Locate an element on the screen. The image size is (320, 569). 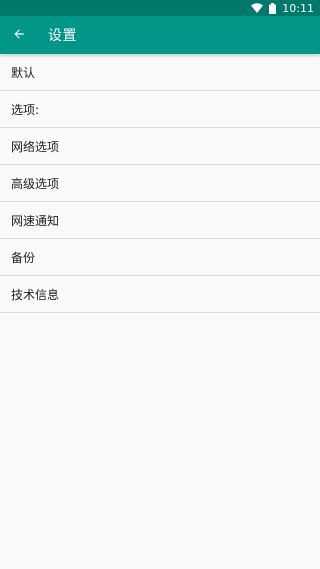
settings-item-label: 默认 is located at coordinates (23, 72).